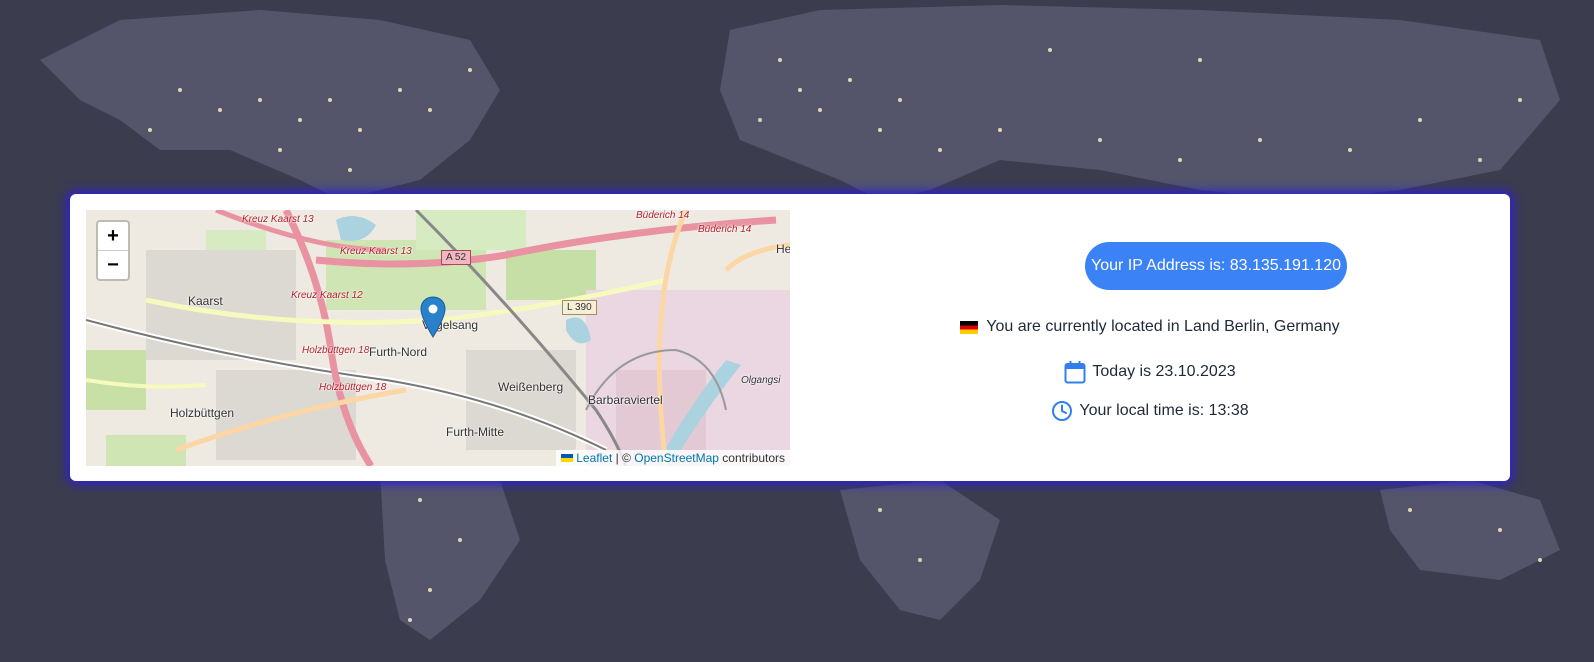 Image resolution: width=1594 pixels, height=662 pixels. What do you see at coordinates (969, 327) in the screenshot?
I see `germany-flag-icon` at bounding box center [969, 327].